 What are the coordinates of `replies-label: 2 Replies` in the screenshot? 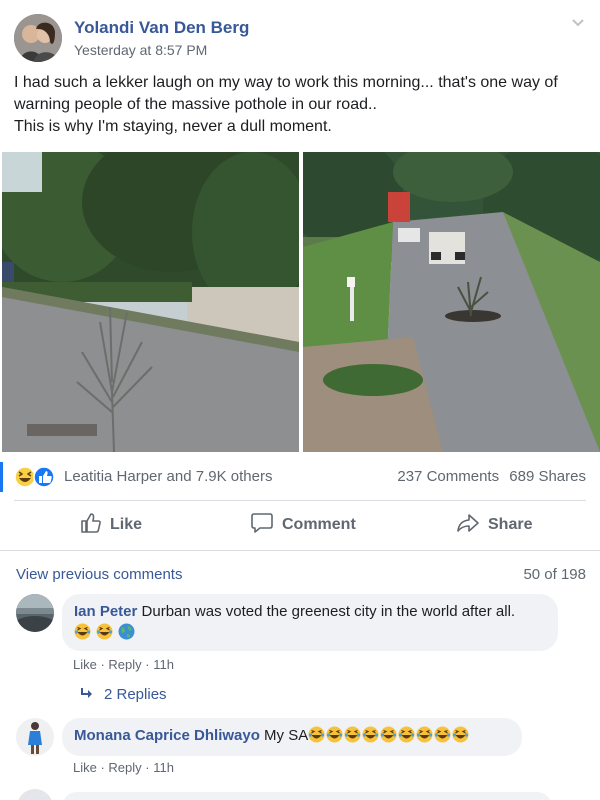 It's located at (135, 694).